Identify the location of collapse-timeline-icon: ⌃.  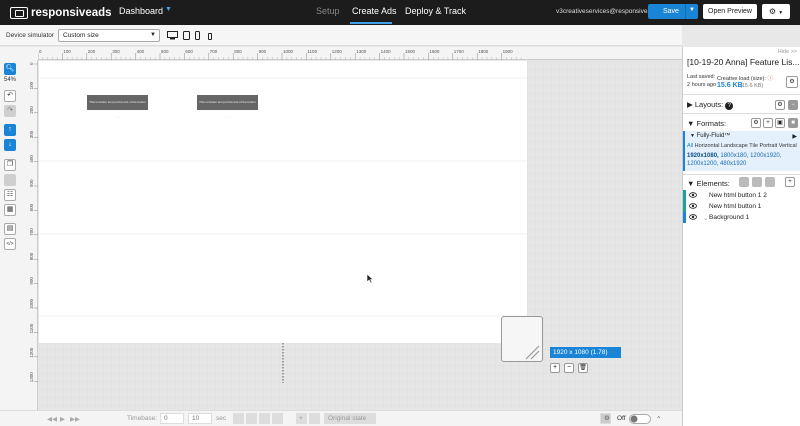
(658, 419).